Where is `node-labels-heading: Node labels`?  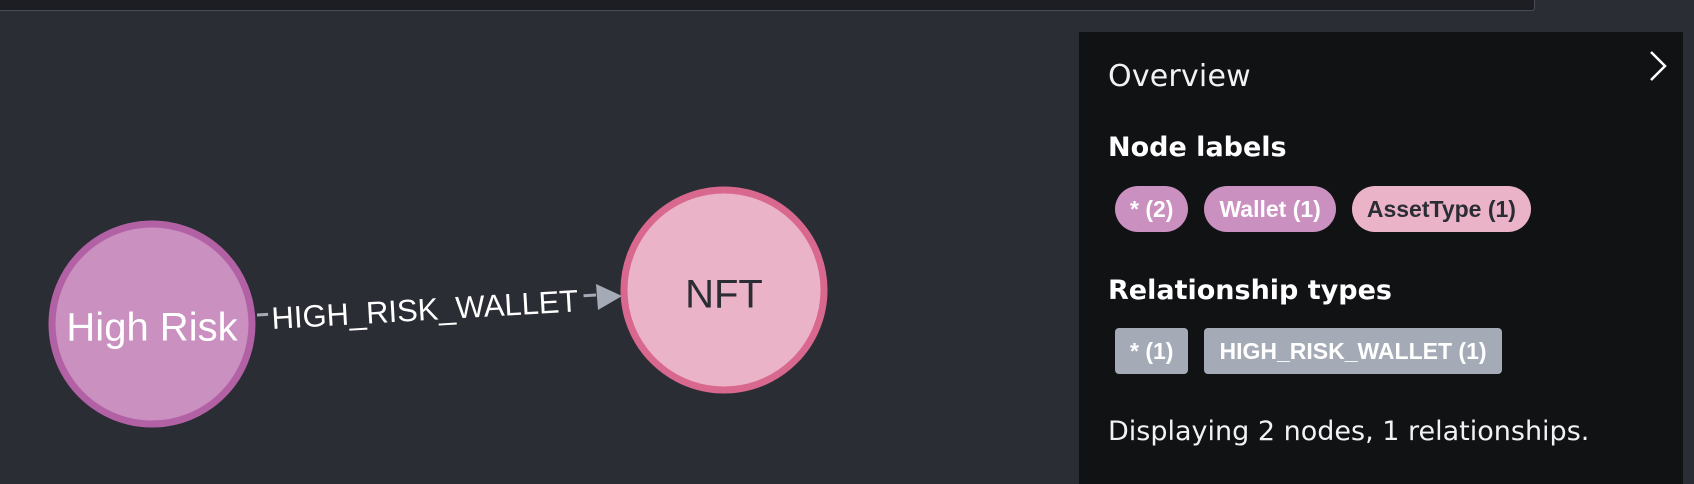
node-labels-heading: Node labels is located at coordinates (1197, 147).